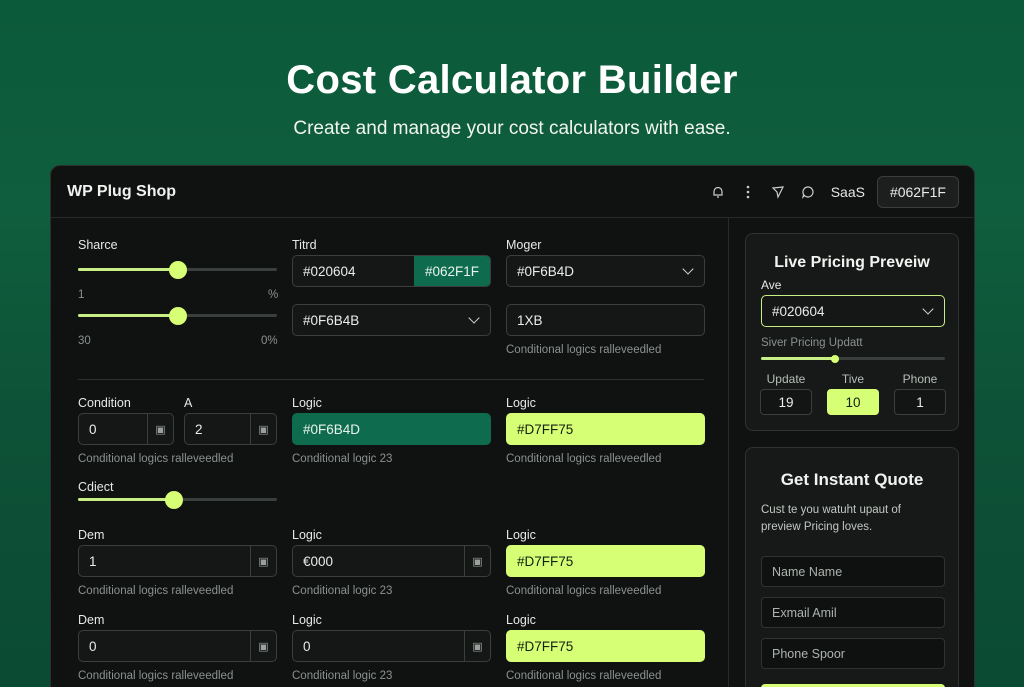  What do you see at coordinates (391, 271) in the screenshot?
I see `titrd-color-input: #020604 #062F1F` at bounding box center [391, 271].